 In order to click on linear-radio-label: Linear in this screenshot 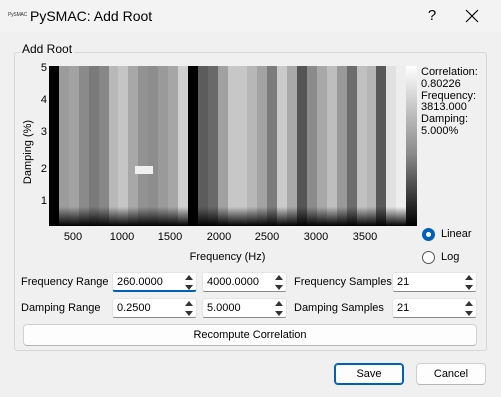, I will do `click(456, 234)`.